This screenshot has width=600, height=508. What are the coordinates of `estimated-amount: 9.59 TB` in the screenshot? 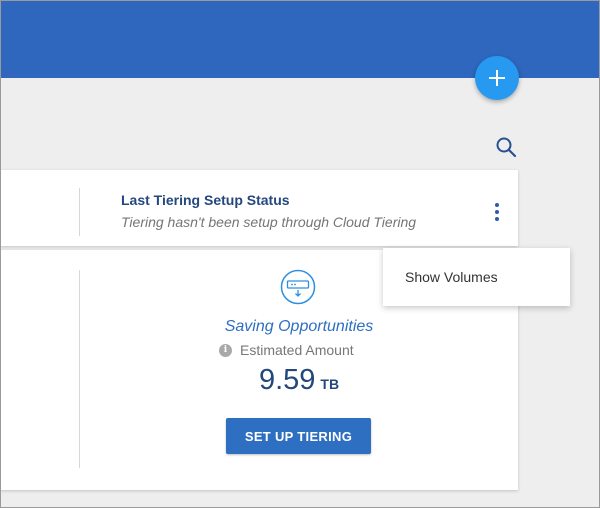 It's located at (299, 382).